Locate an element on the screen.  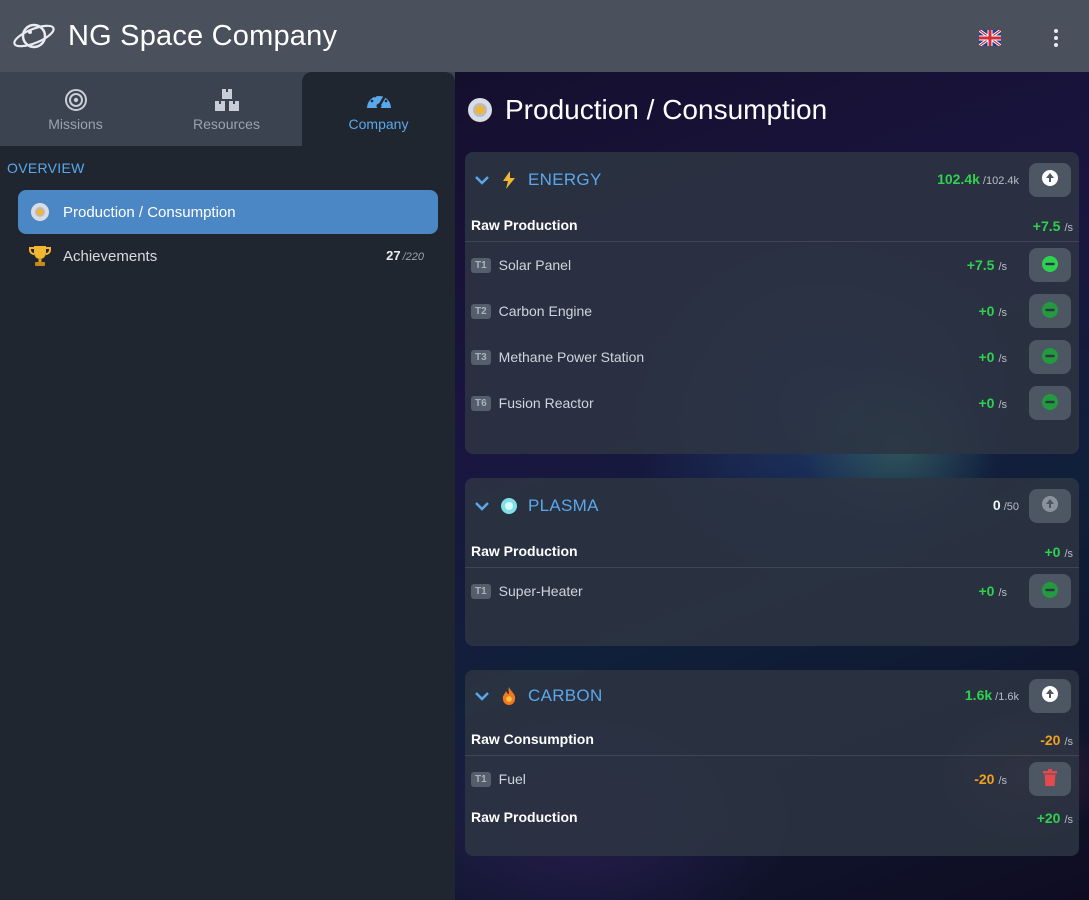
resource-card-header: CARBON 1.6k/1.6k is located at coordinates (772, 696).